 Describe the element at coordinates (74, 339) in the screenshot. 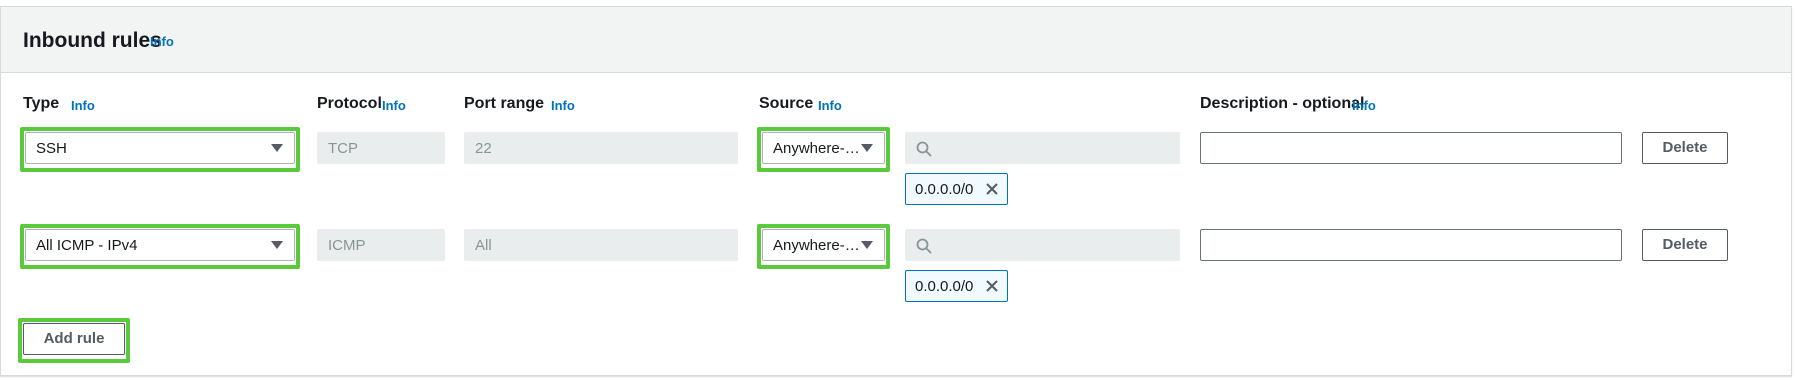

I see `add-rule-button: Add rule` at that location.